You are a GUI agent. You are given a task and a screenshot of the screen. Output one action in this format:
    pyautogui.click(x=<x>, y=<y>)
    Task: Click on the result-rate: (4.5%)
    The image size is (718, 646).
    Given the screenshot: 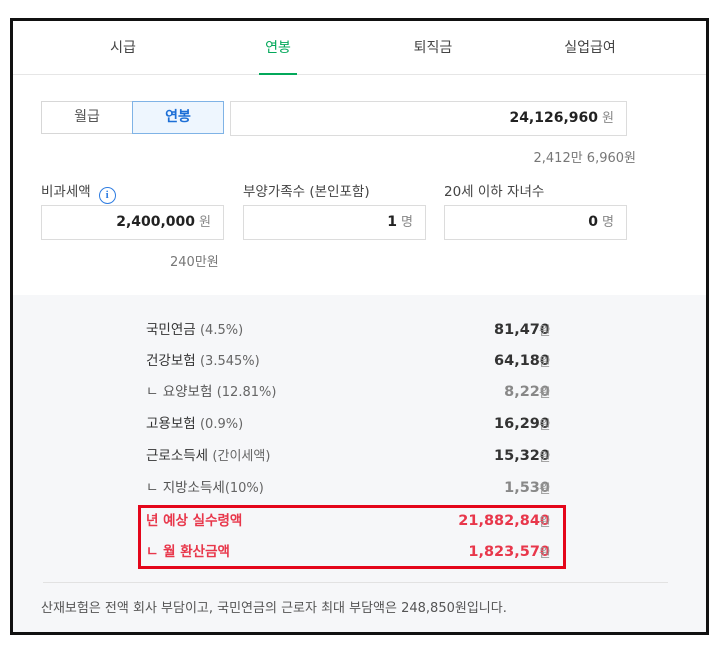 What is the action you would take?
    pyautogui.click(x=221, y=330)
    